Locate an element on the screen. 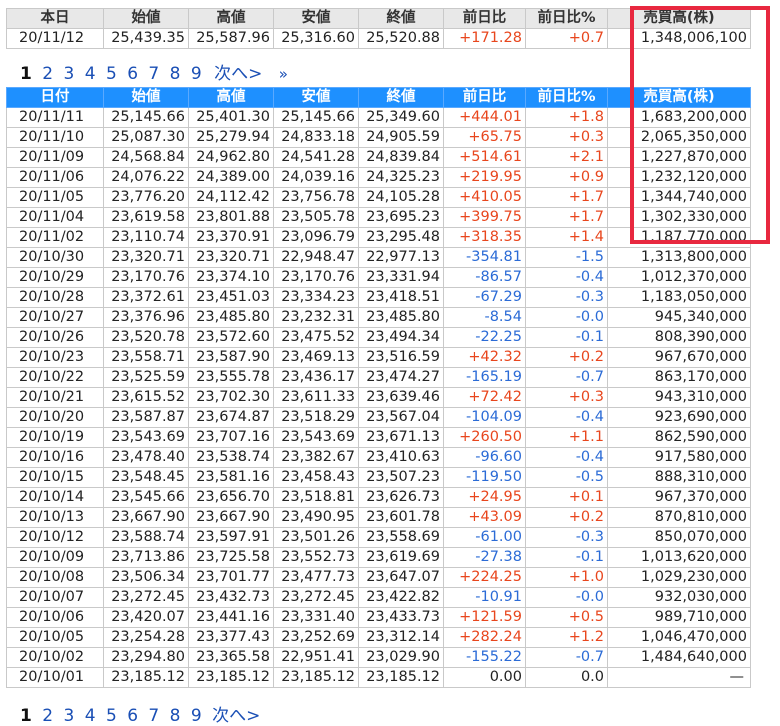 Image resolution: width=780 pixels, height=726 pixels. cell-volume: 870,810,000 is located at coordinates (679, 517).